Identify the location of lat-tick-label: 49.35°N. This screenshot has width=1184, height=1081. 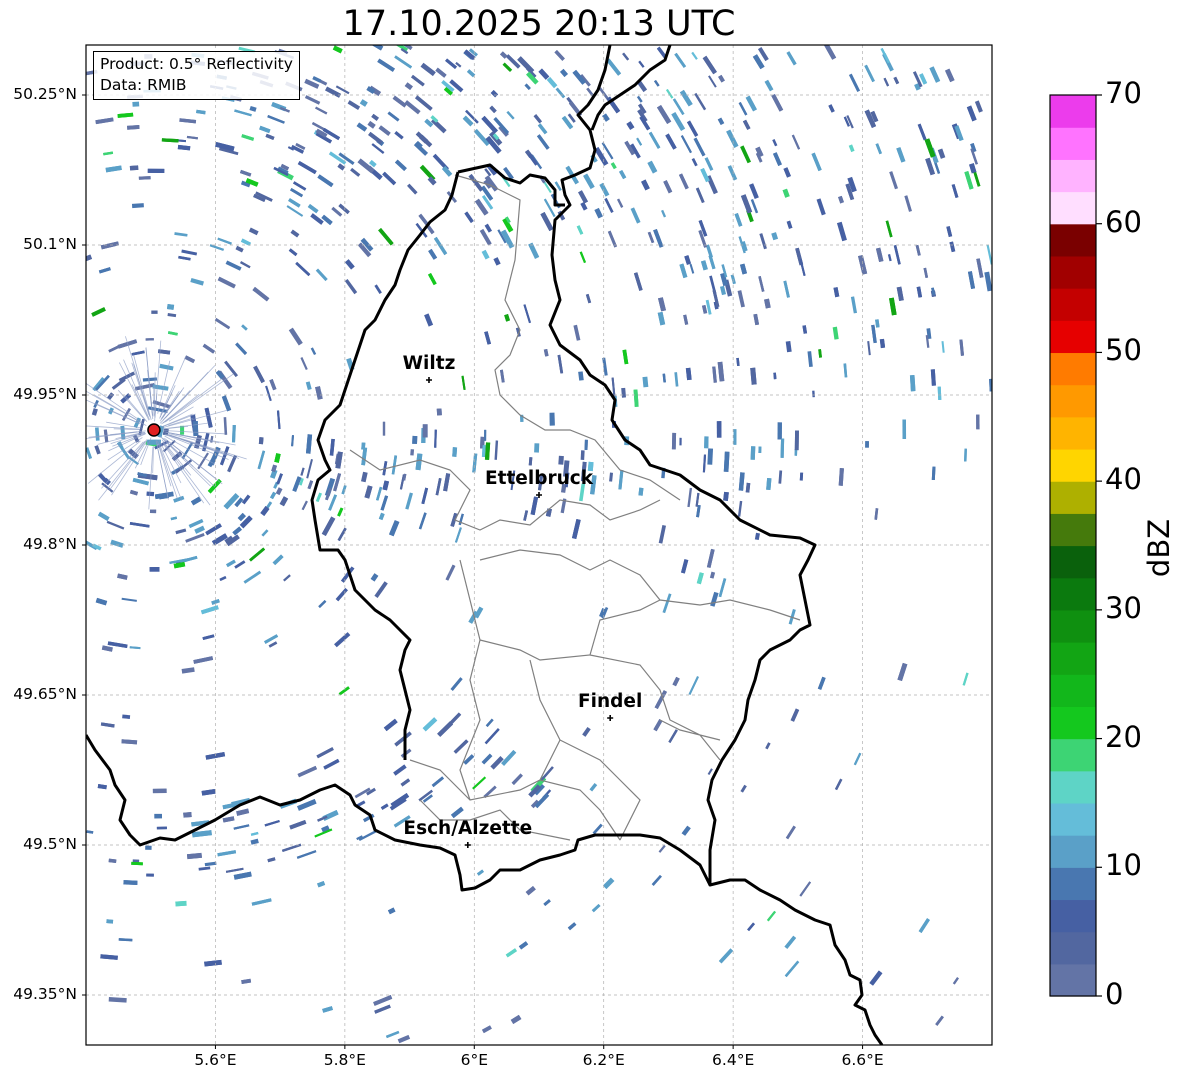
(45, 994).